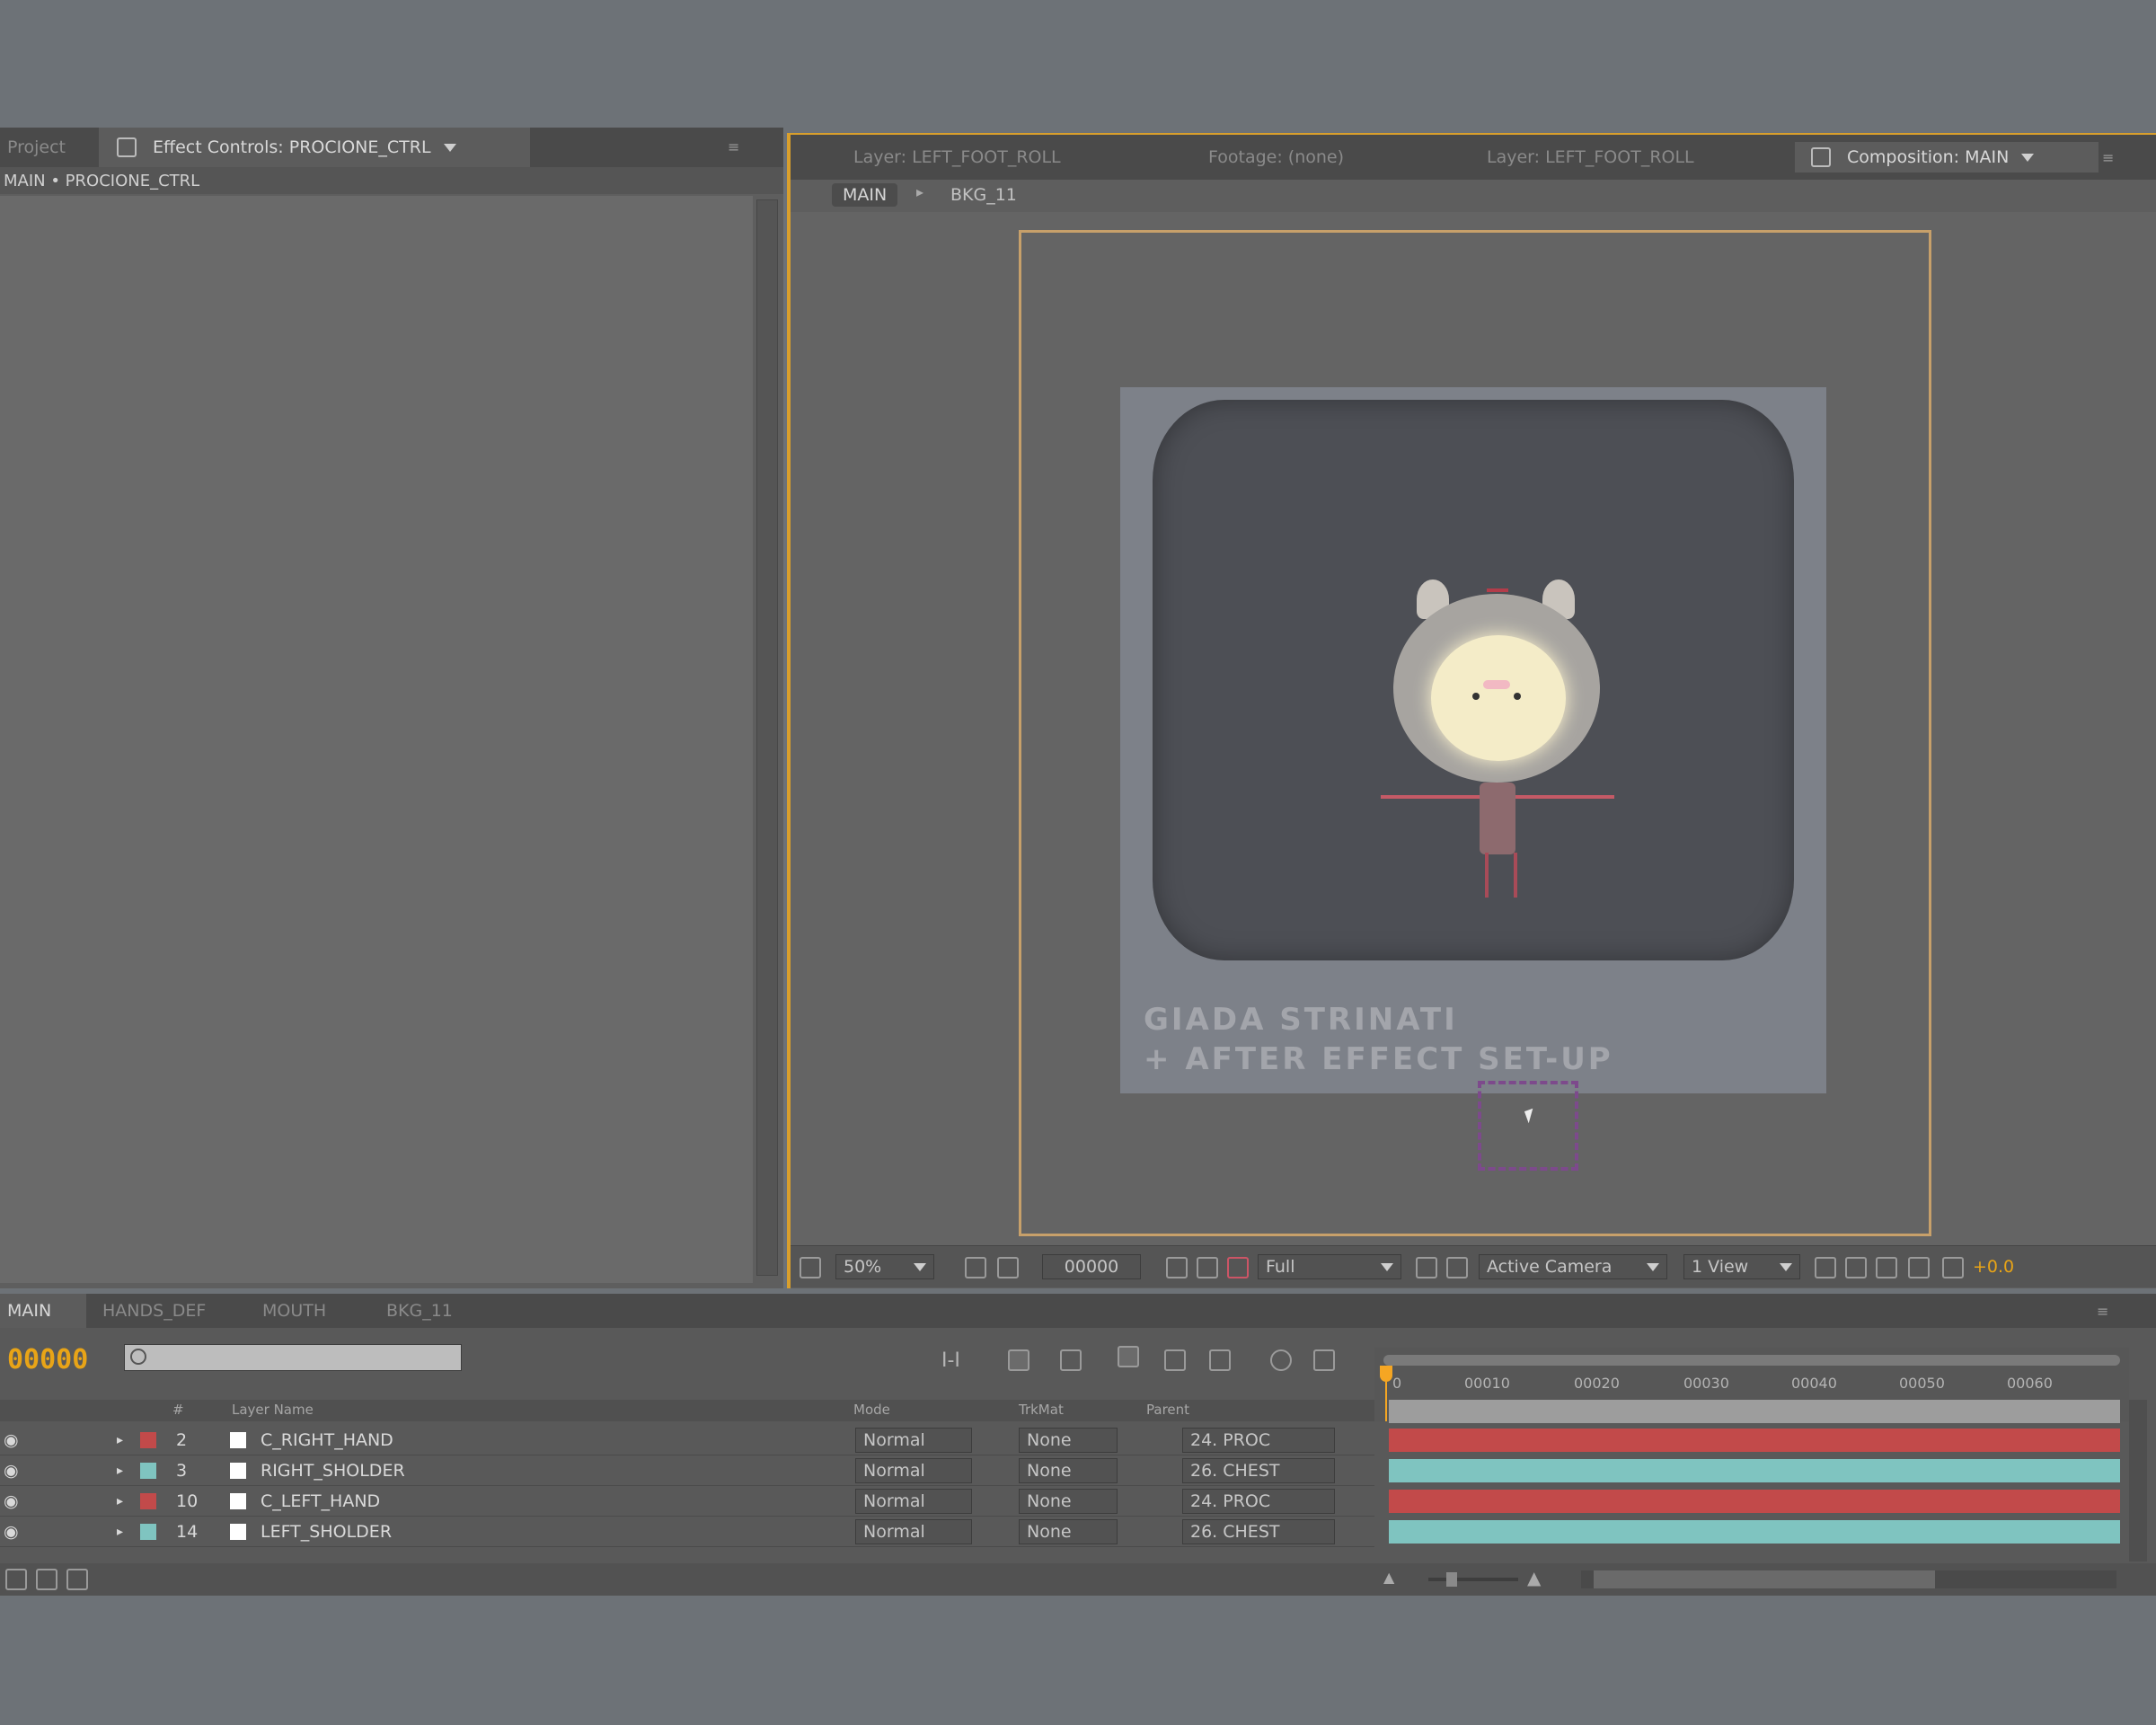 The height and width of the screenshot is (1725, 2156). I want to click on table-row: ◉ ▸ 10 C_LEFT_HAND Normal None 24. PROC, so click(687, 1501).